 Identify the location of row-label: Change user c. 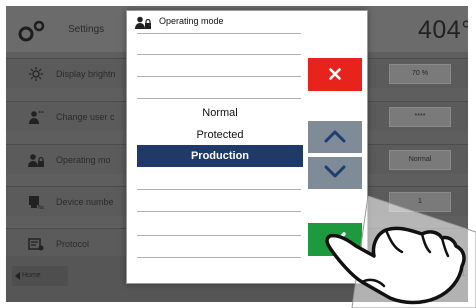
(85, 117).